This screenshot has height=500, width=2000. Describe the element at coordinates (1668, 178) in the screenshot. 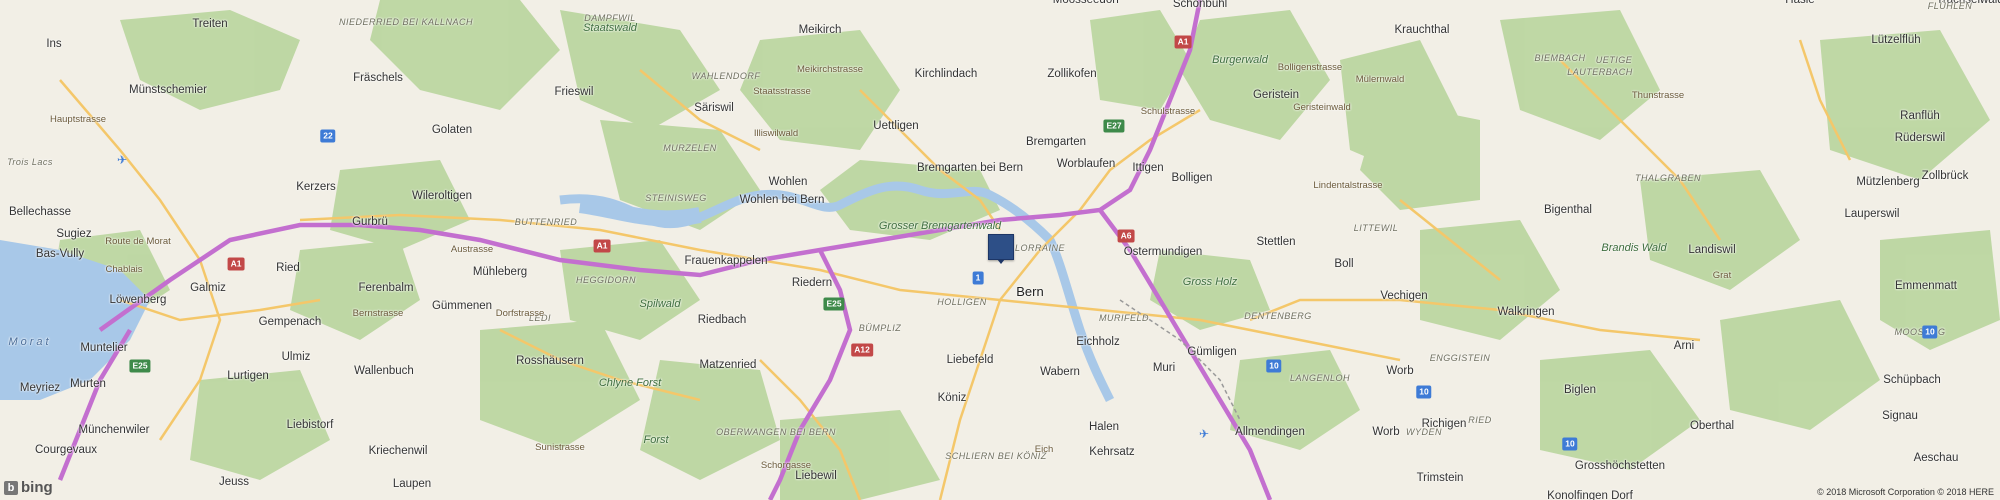

I see `area-label: THALGRABEN` at that location.